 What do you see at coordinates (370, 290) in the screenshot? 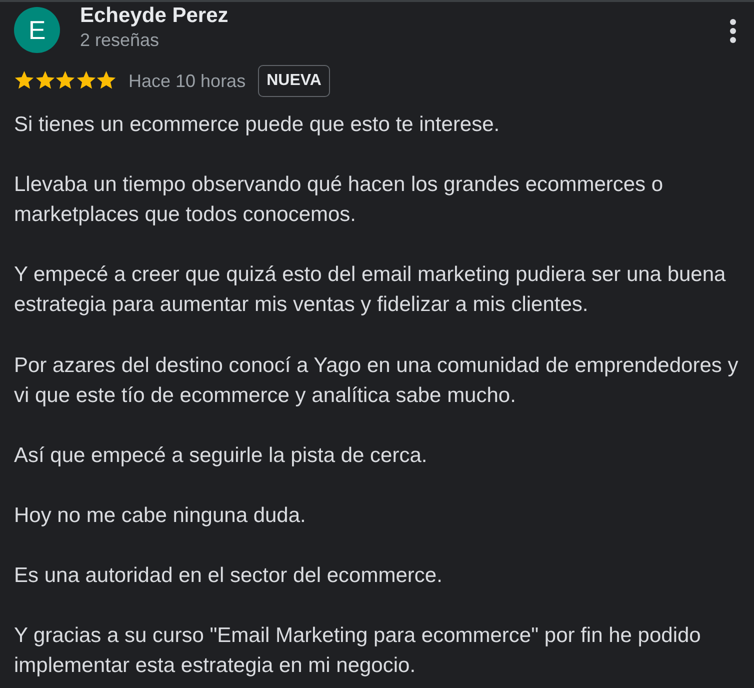
I see `review-paragraph: Y empecé a creer que quizá esto del email marketing pudiera ser una buena estrategia para aumentar mis ventas y fidelizar a mis clientes.` at bounding box center [370, 290].